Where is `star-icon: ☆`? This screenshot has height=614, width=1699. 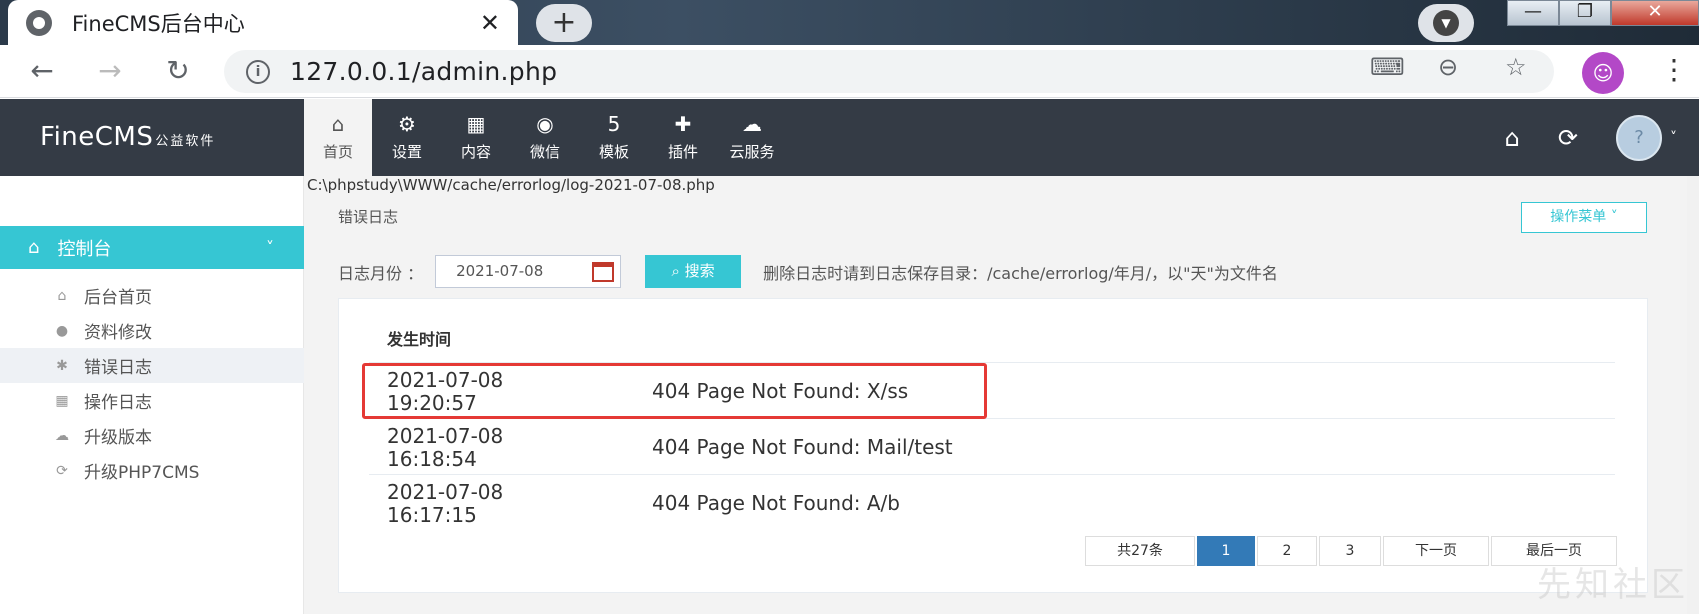 star-icon: ☆ is located at coordinates (1516, 67).